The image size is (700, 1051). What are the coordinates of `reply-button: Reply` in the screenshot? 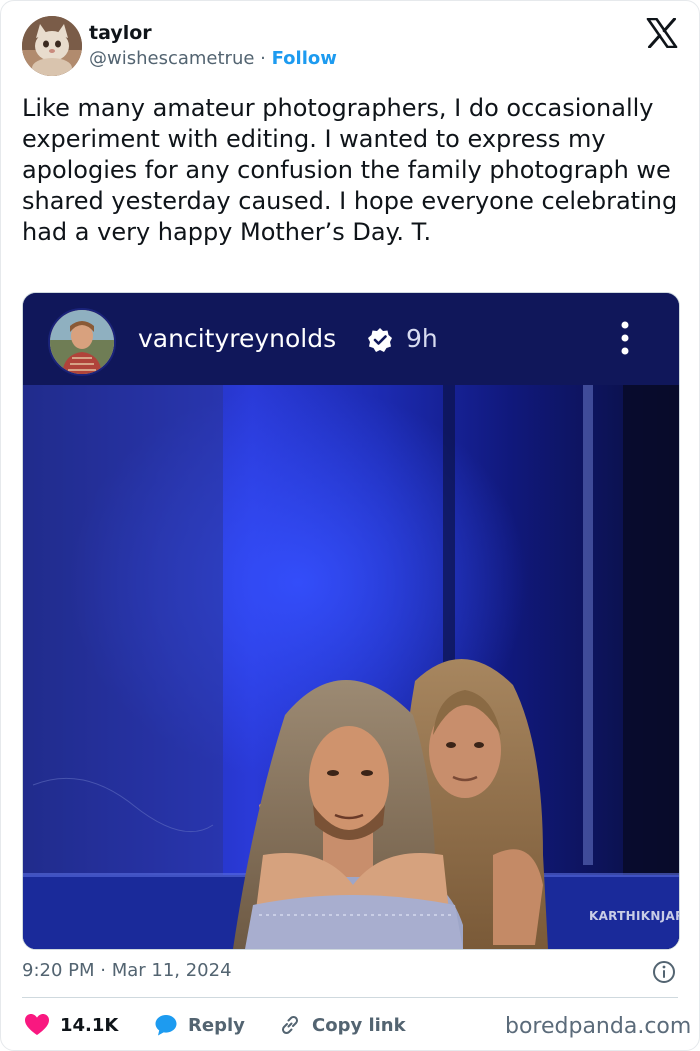 It's located at (199, 1025).